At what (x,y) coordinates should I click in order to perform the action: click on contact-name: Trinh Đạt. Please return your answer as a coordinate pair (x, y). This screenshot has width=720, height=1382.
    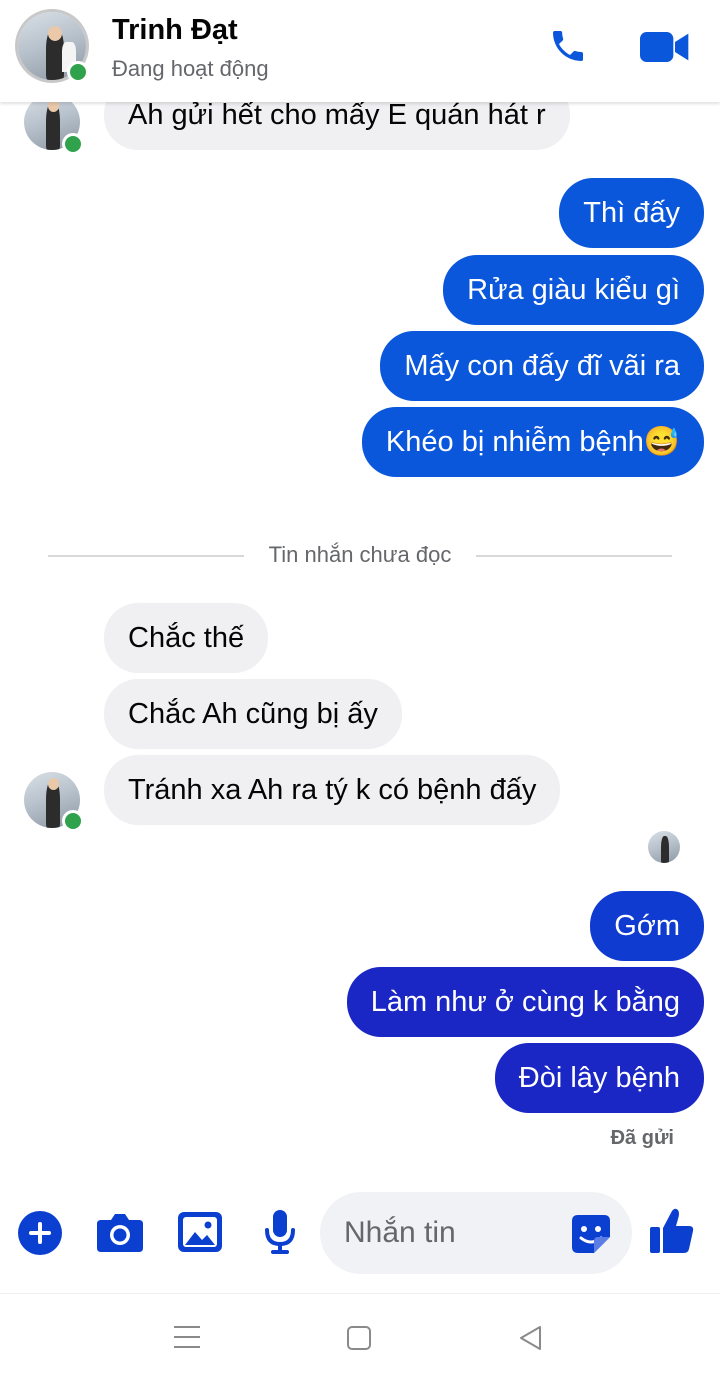
    Looking at the image, I should click on (175, 30).